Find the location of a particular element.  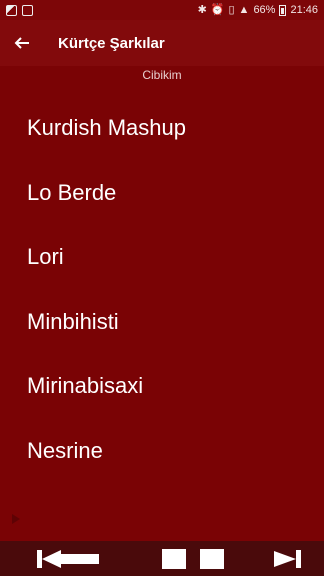

battery-percent: 66% is located at coordinates (264, 10).